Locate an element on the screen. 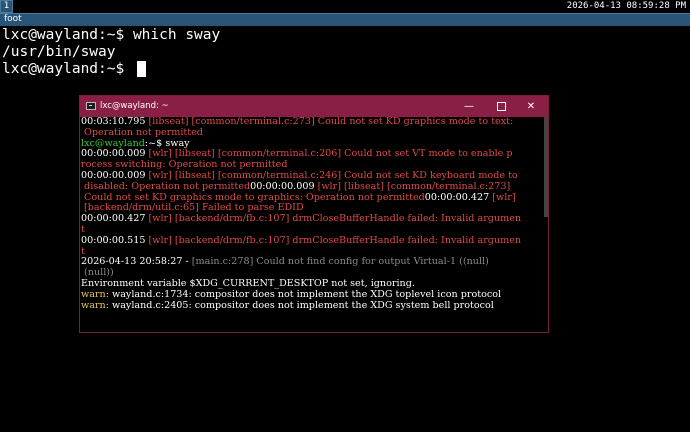 This screenshot has height=432, width=690. console-title: lxc@wayland: ~ is located at coordinates (134, 106).